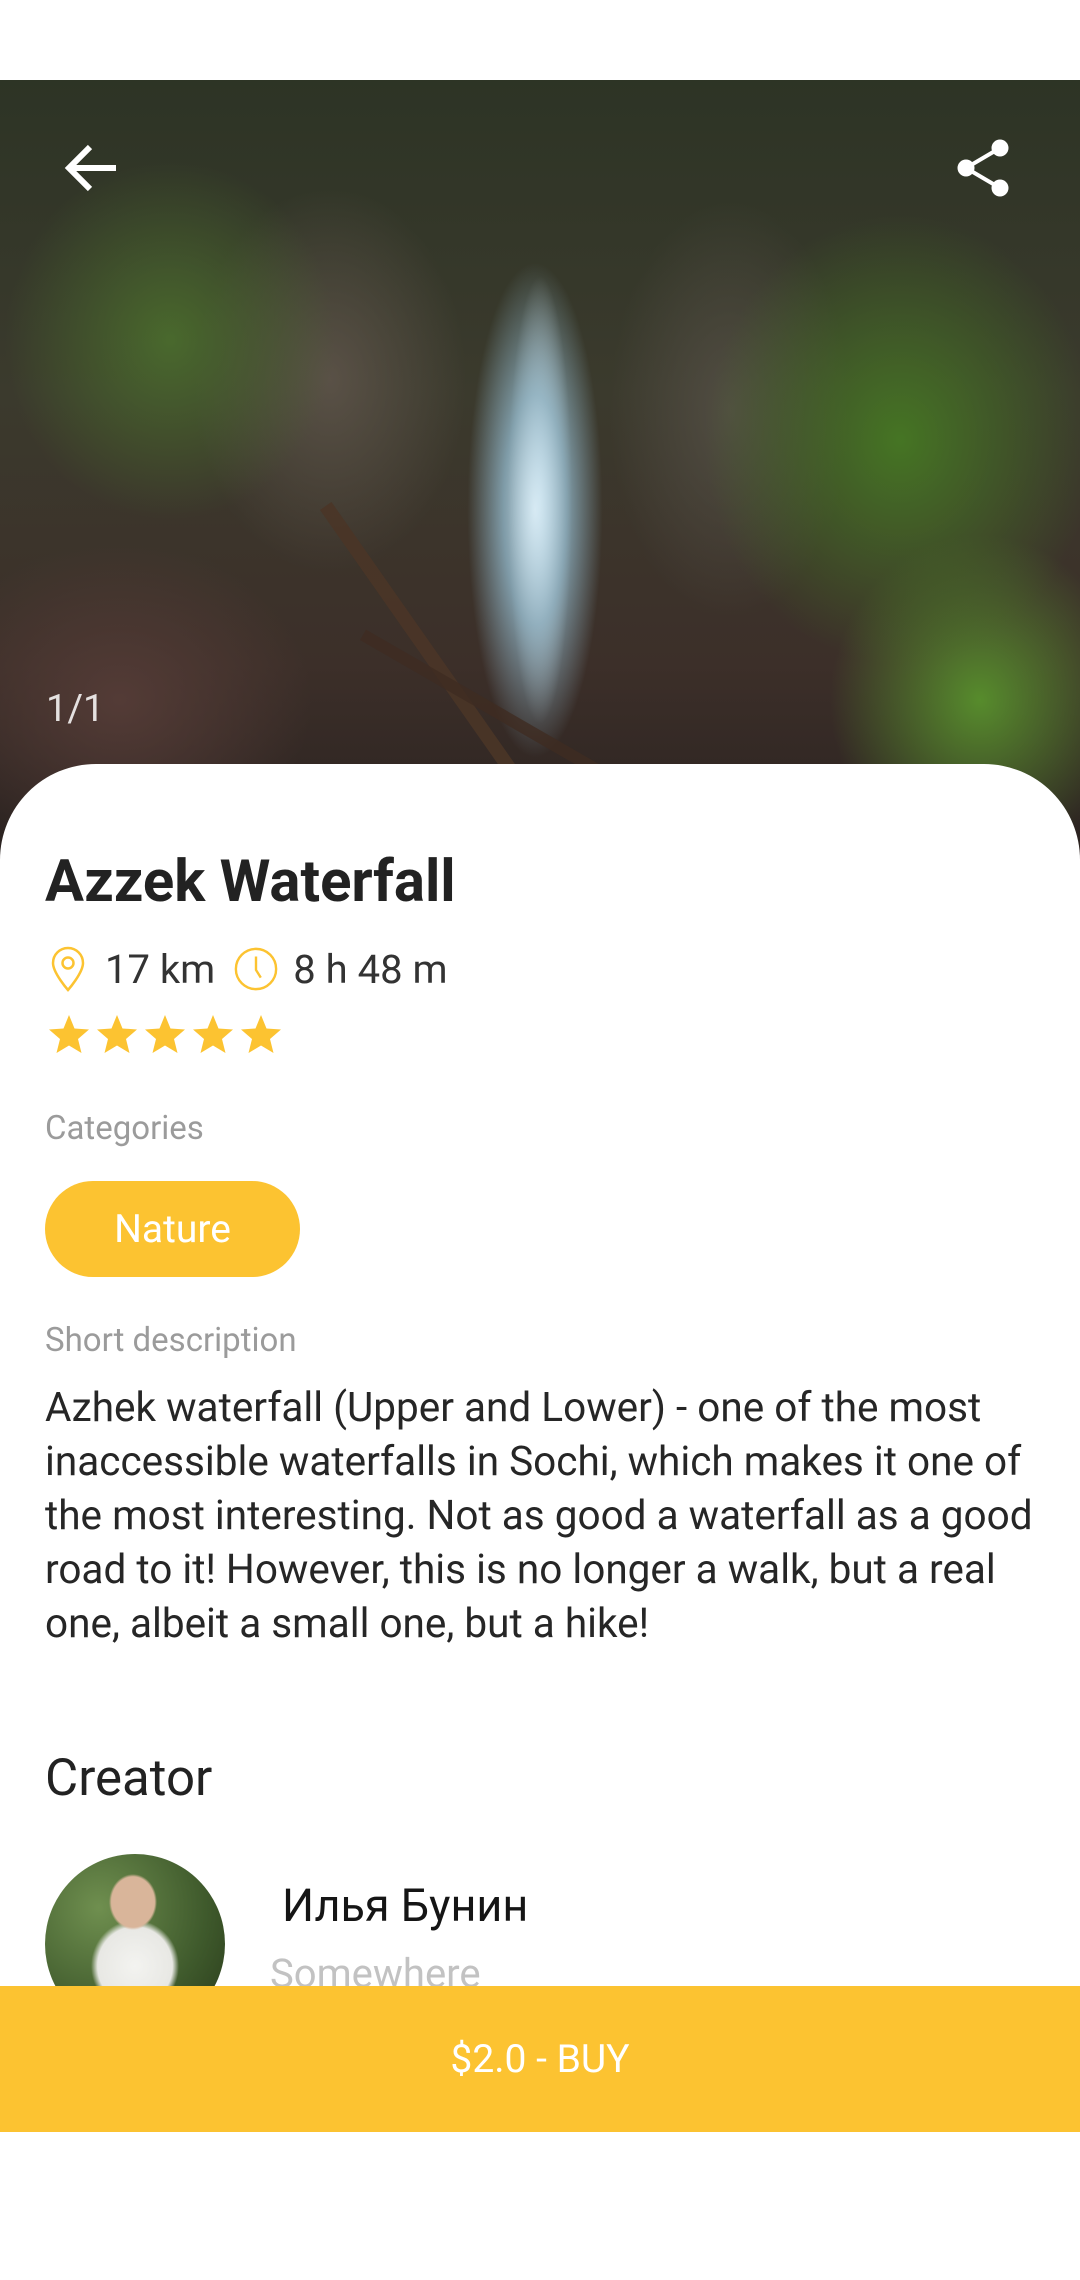 The width and height of the screenshot is (1080, 2280). Describe the element at coordinates (540, 2059) in the screenshot. I see `buy-button: $2.0 - BUY` at that location.